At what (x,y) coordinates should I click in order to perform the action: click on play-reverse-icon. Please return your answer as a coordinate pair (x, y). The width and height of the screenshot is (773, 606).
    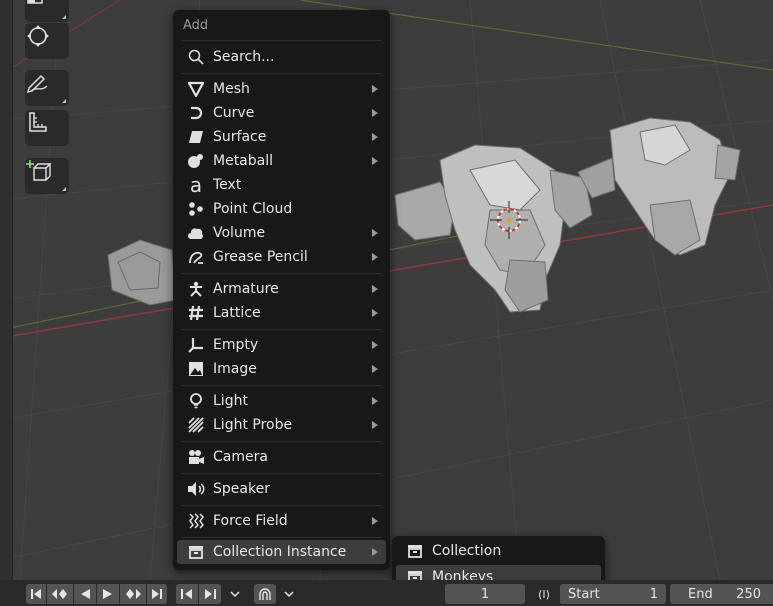
    Looking at the image, I should click on (85, 594).